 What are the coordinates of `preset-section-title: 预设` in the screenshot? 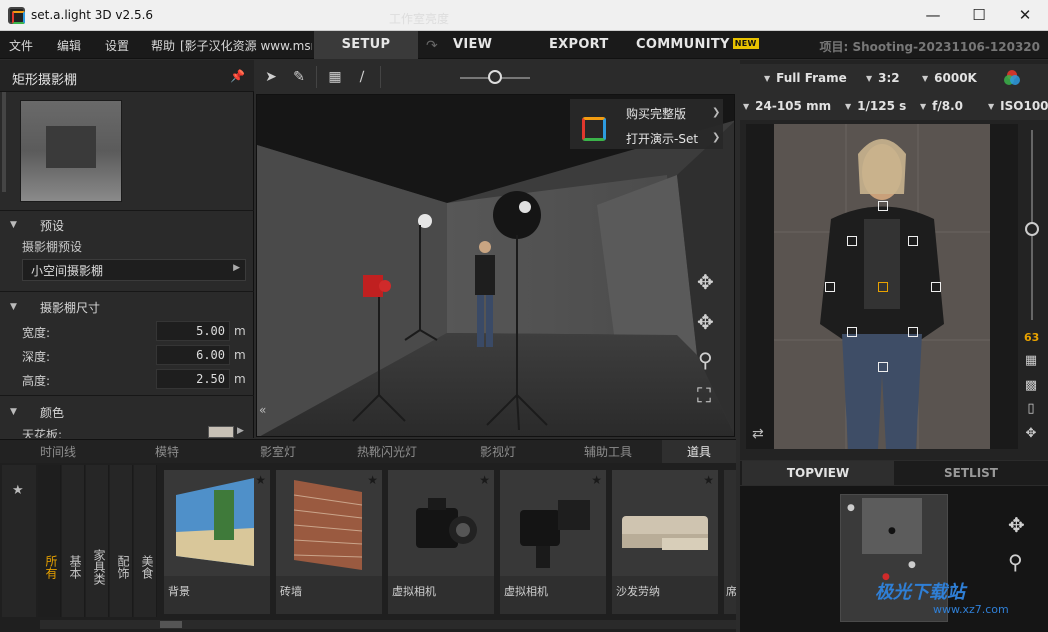 It's located at (52, 225).